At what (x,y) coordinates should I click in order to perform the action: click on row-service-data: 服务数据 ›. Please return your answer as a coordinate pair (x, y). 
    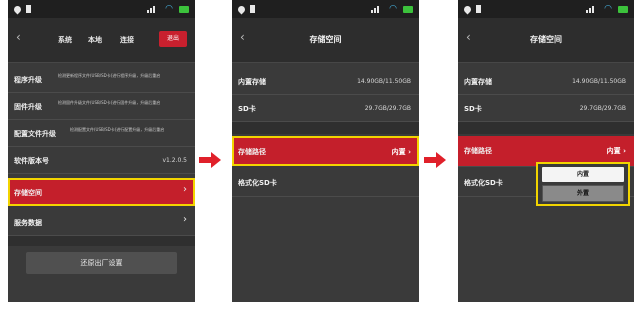
    Looking at the image, I should click on (101, 222).